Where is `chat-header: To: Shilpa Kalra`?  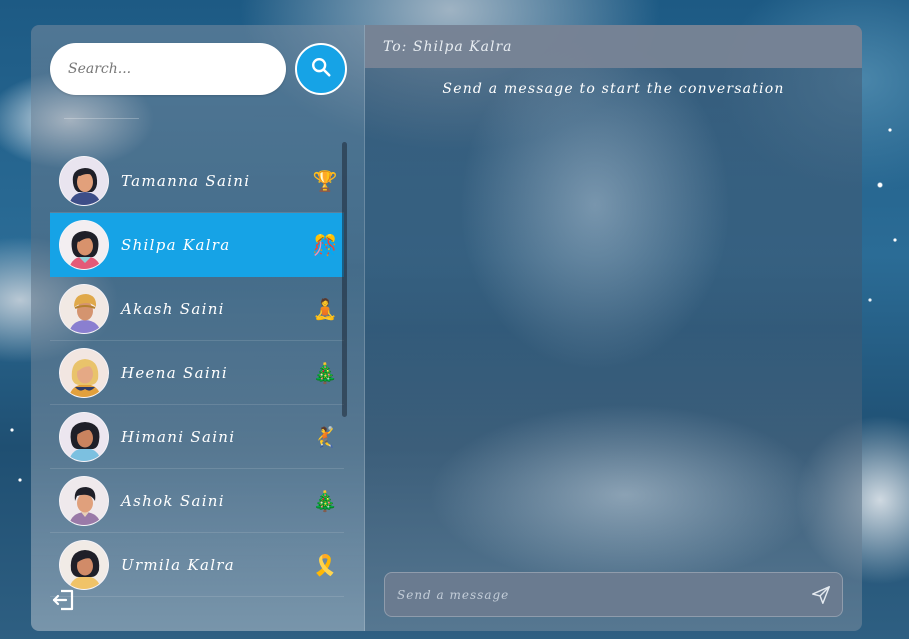
chat-header: To: Shilpa Kalra is located at coordinates (613, 46).